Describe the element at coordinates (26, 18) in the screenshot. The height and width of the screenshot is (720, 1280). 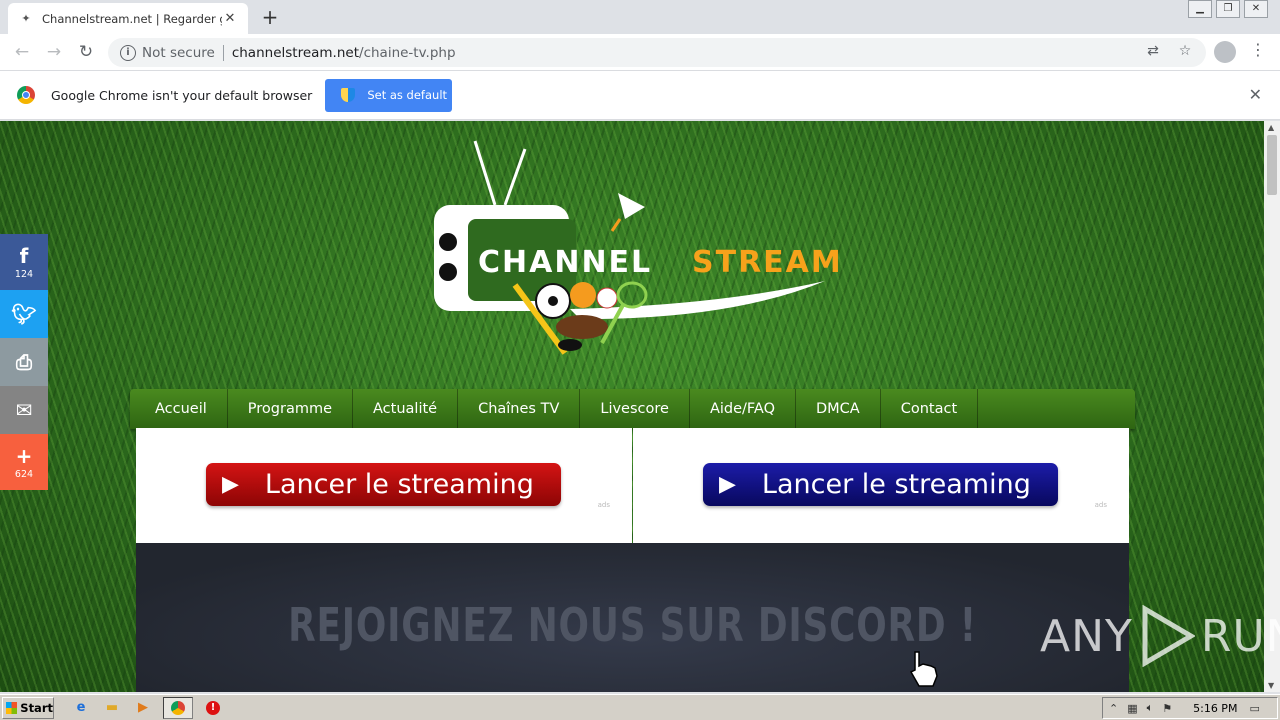
I see `site-favicon-icon: ✦` at that location.